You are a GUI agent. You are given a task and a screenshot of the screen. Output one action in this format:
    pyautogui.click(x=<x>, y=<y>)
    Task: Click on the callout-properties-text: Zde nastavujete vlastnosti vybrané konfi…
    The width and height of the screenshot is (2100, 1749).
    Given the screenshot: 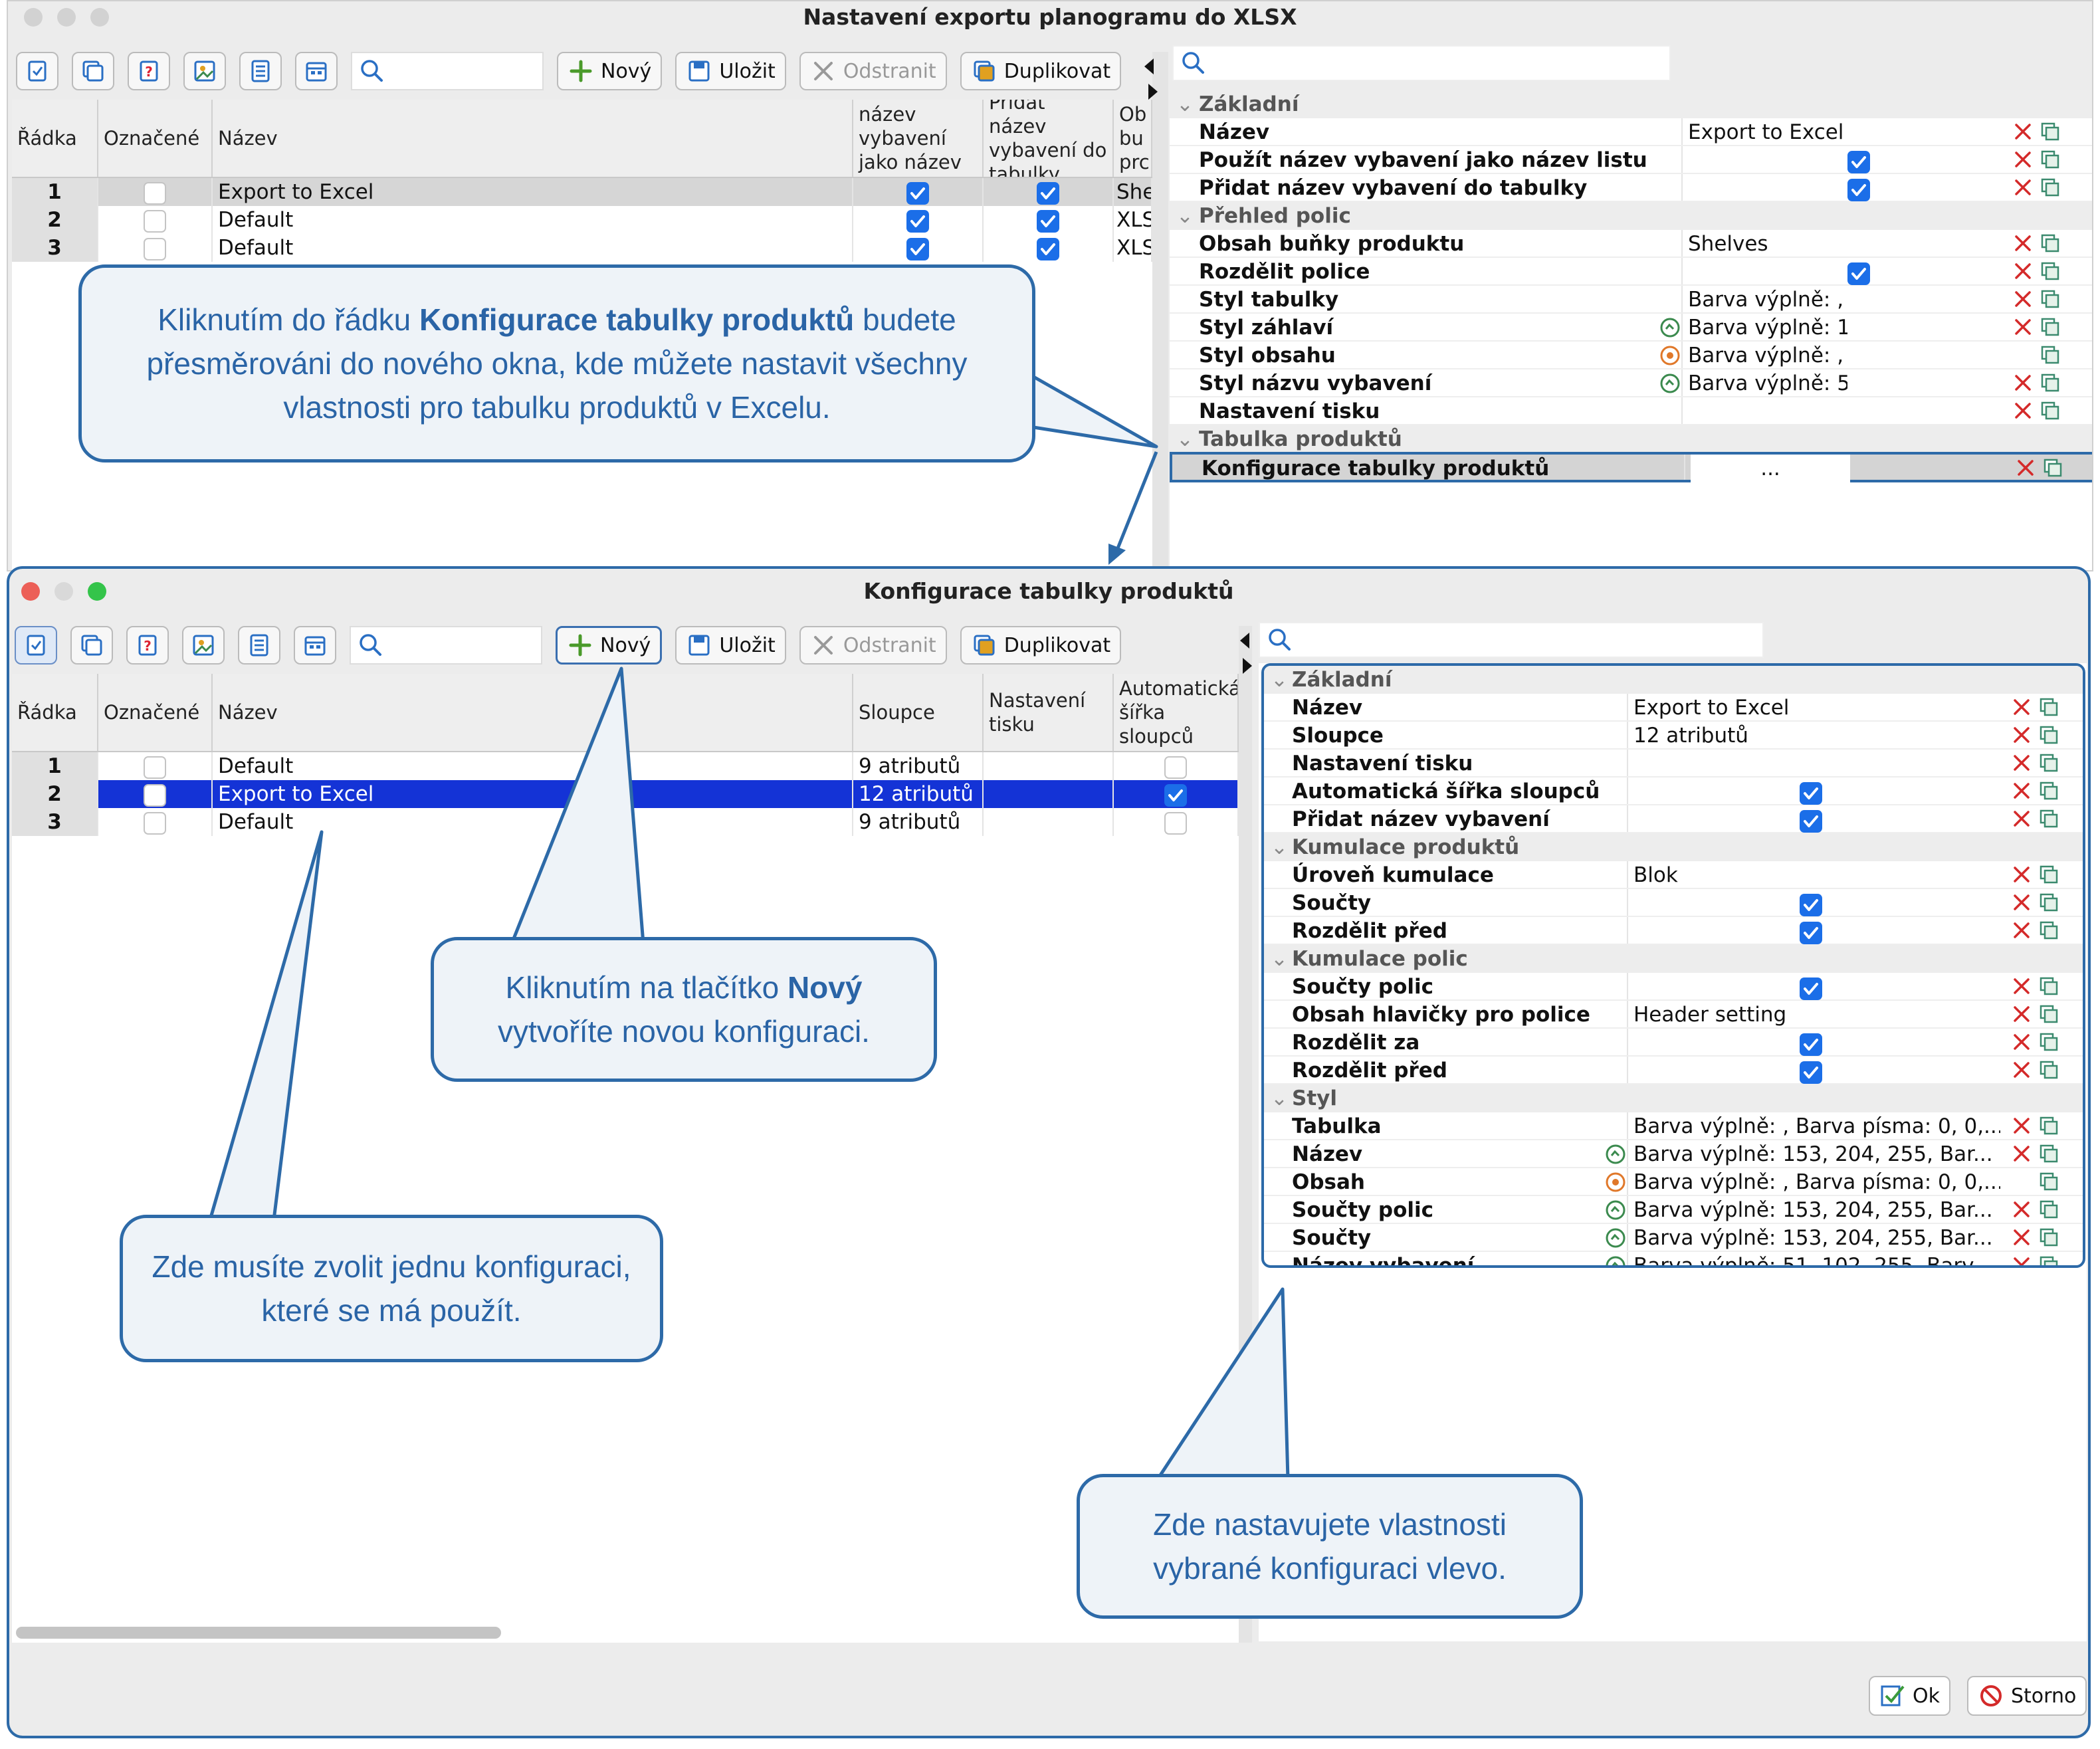 What is the action you would take?
    pyautogui.click(x=1330, y=1546)
    